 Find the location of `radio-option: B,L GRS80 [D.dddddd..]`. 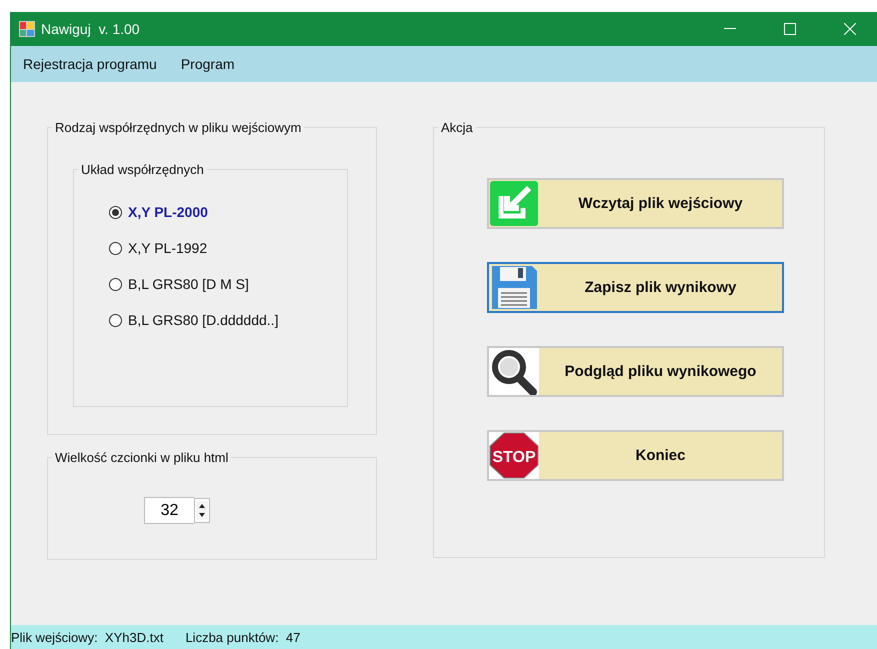

radio-option: B,L GRS80 [D.dddddd..] is located at coordinates (228, 320).